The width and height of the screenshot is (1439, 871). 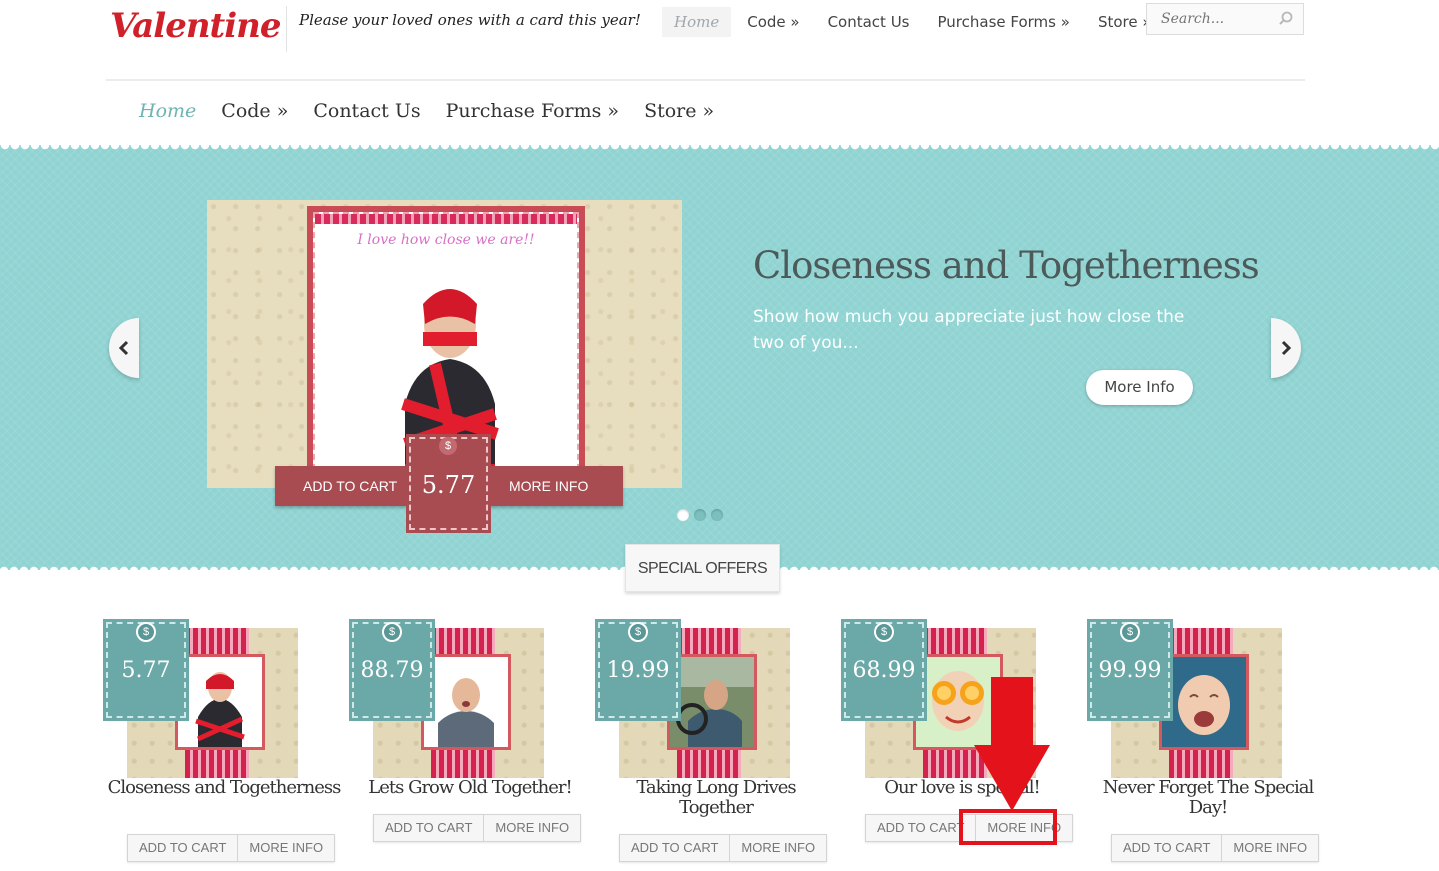 What do you see at coordinates (716, 798) in the screenshot?
I see `product-name: Taking Long Drives Together` at bounding box center [716, 798].